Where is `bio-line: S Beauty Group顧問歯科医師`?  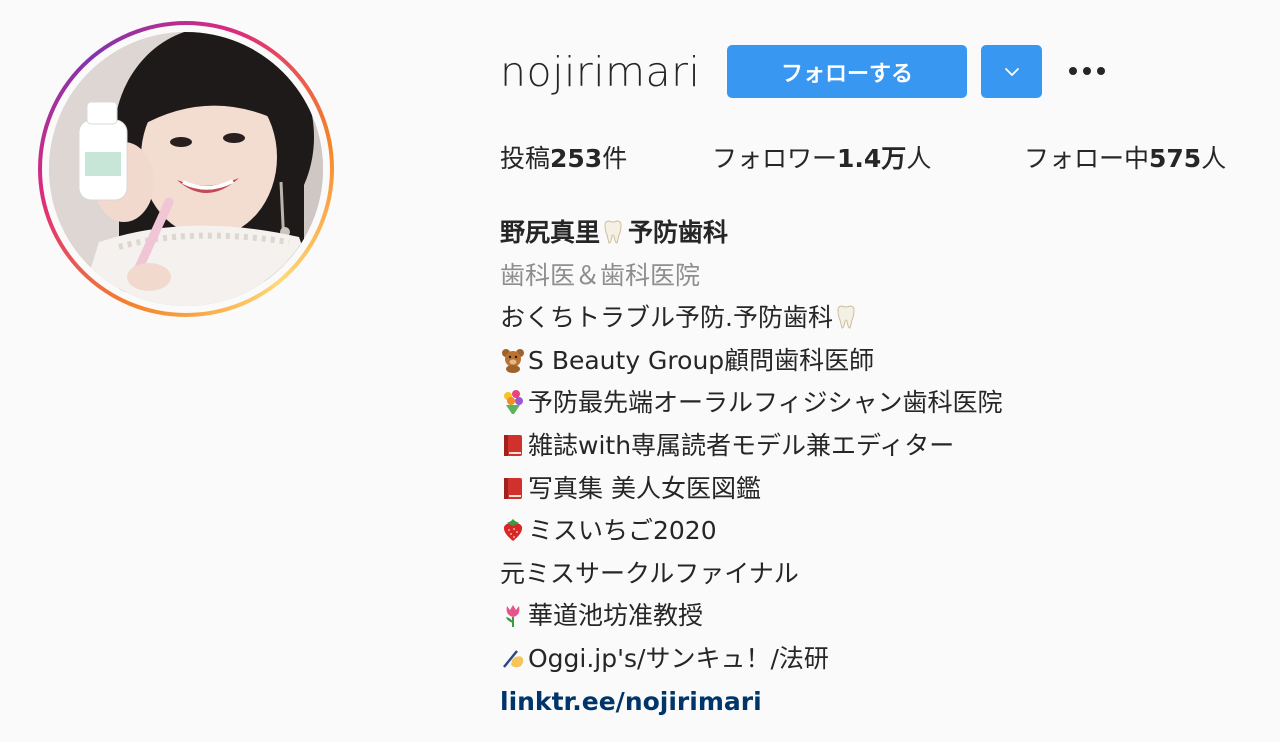 bio-line: S Beauty Group顧問歯科医師 is located at coordinates (870, 361).